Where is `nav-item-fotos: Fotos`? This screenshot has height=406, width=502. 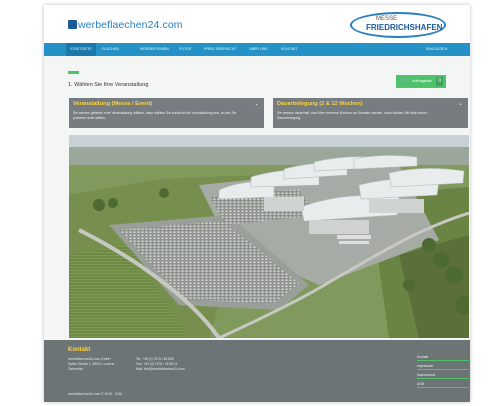
nav-item-fotos: Fotos is located at coordinates (185, 49).